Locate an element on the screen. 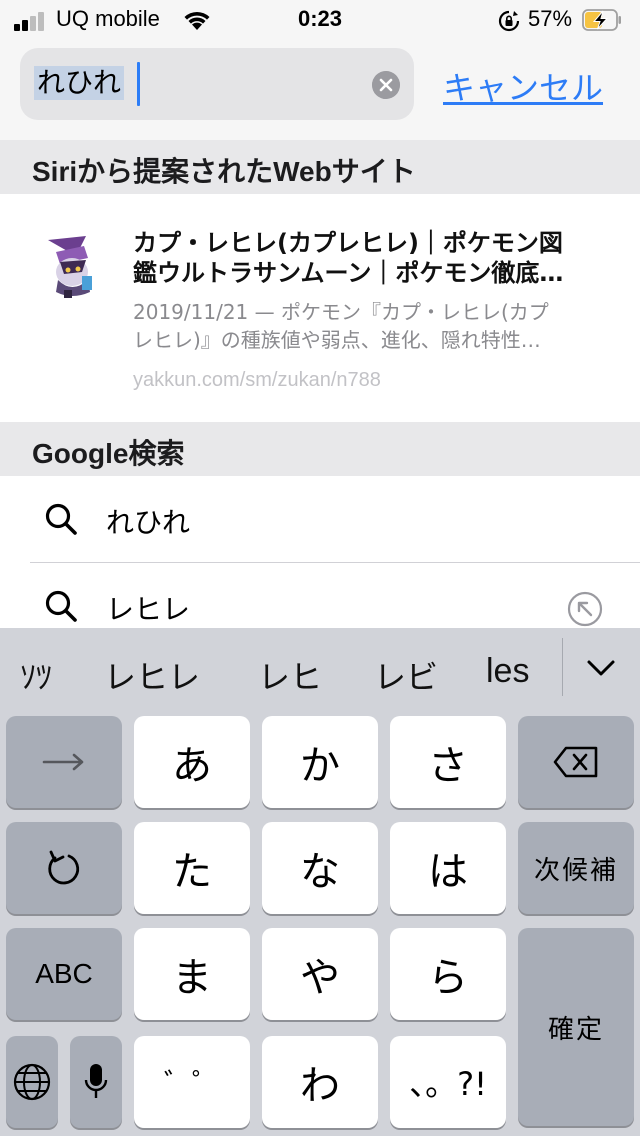  candidate-item: レヒ is located at coordinates (290, 675).